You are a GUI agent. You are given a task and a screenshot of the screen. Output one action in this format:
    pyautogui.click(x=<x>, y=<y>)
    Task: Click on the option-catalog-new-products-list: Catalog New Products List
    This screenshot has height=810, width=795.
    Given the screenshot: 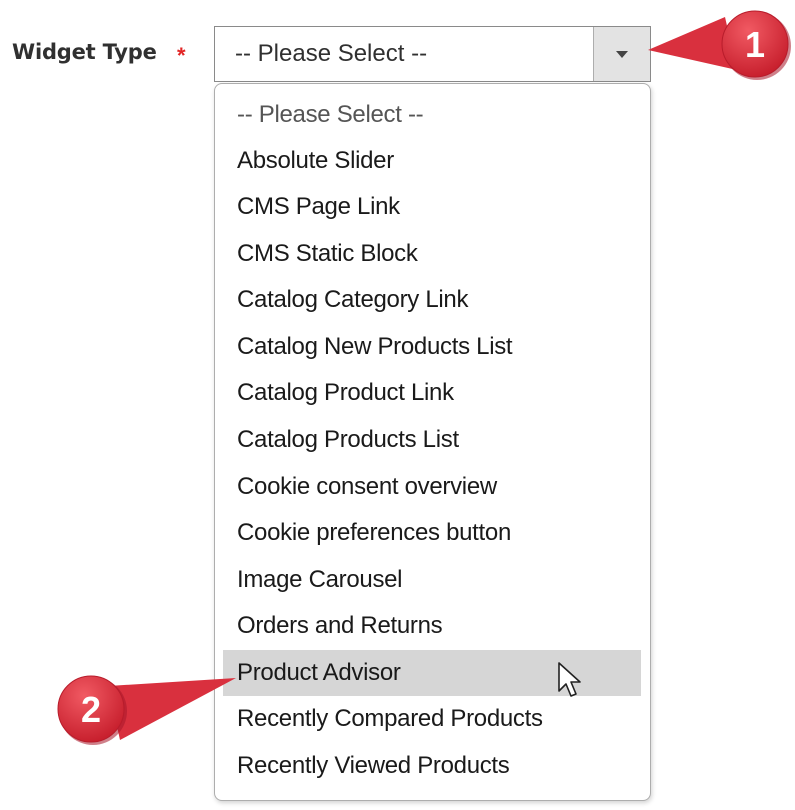 What is the action you would take?
    pyautogui.click(x=432, y=347)
    